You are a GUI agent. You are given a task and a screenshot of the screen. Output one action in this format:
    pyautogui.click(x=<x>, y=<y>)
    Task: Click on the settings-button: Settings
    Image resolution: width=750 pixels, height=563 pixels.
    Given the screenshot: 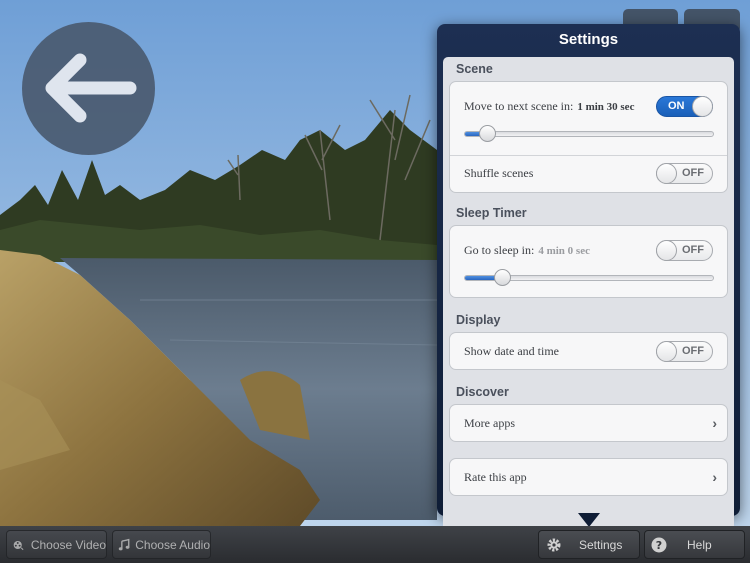 What is the action you would take?
    pyautogui.click(x=589, y=544)
    